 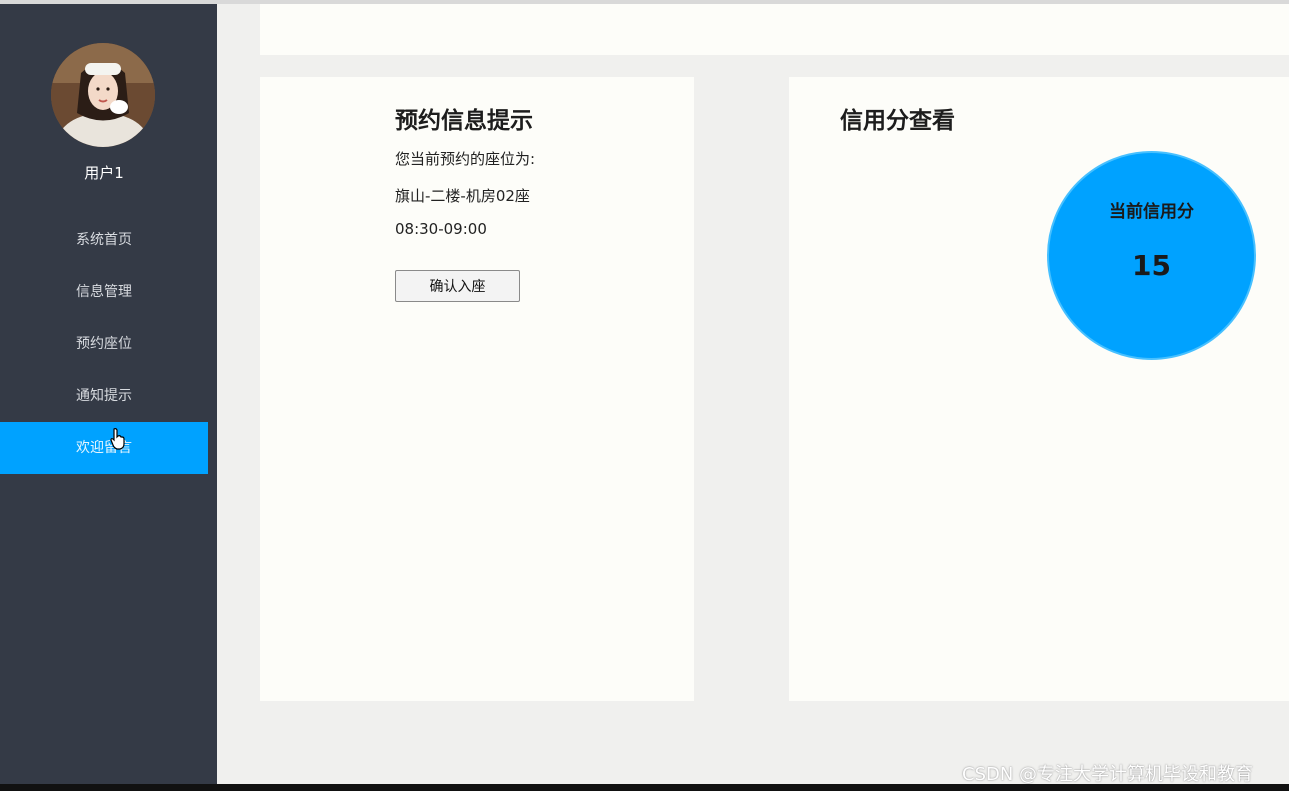 I want to click on credit-score-label: 当前信用分, so click(x=1151, y=212).